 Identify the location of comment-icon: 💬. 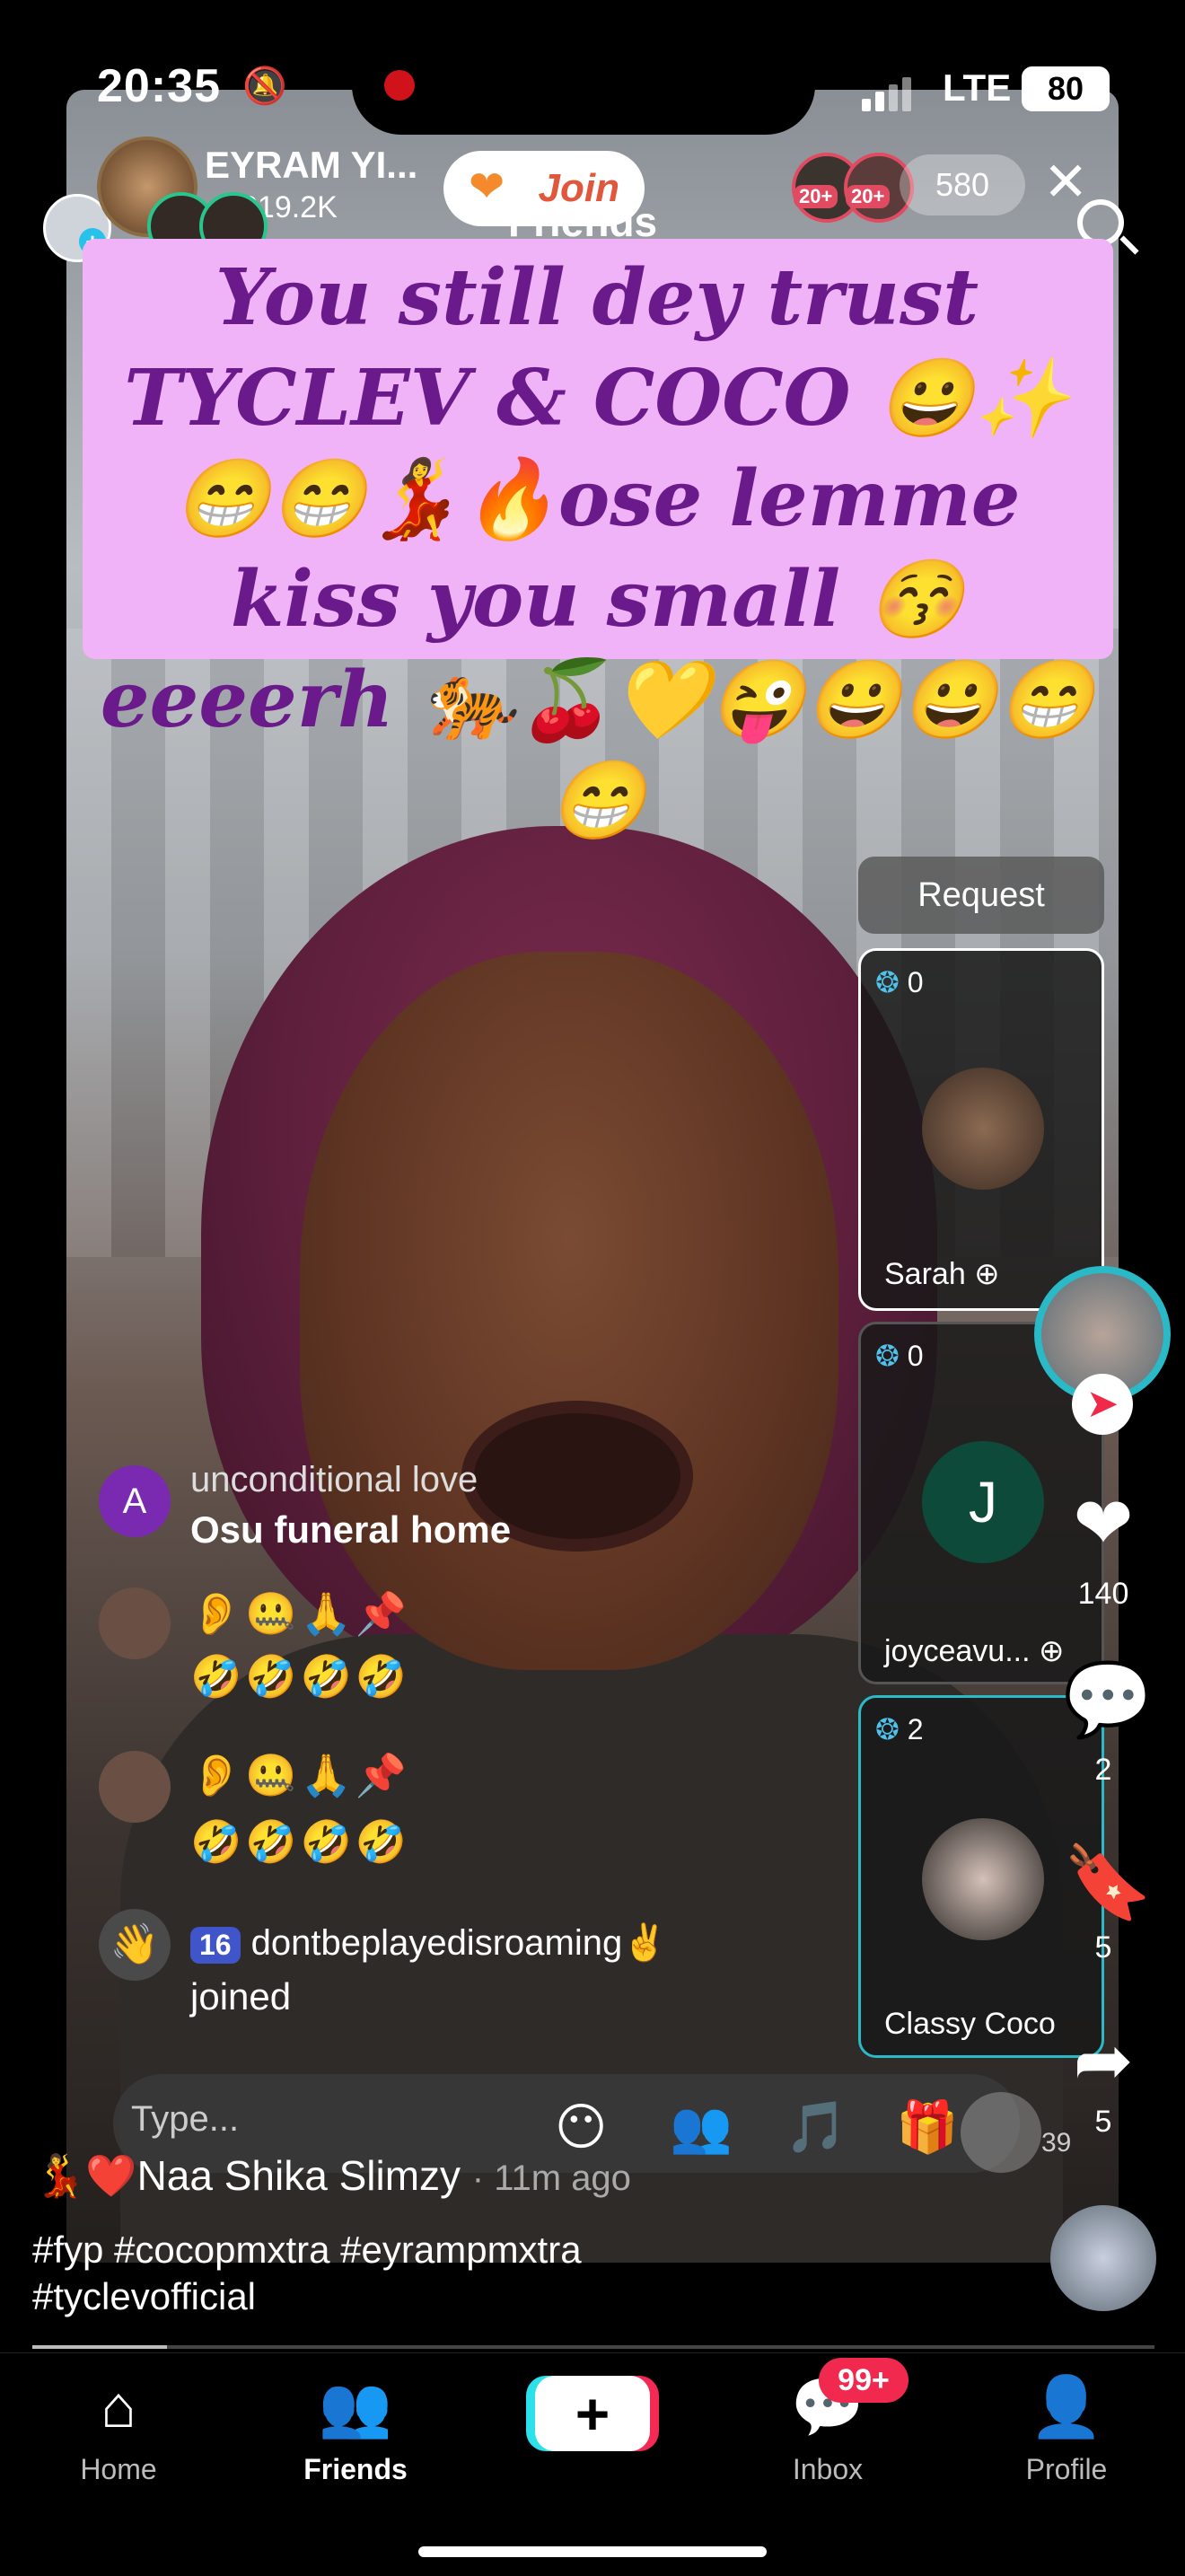
(1108, 1700).